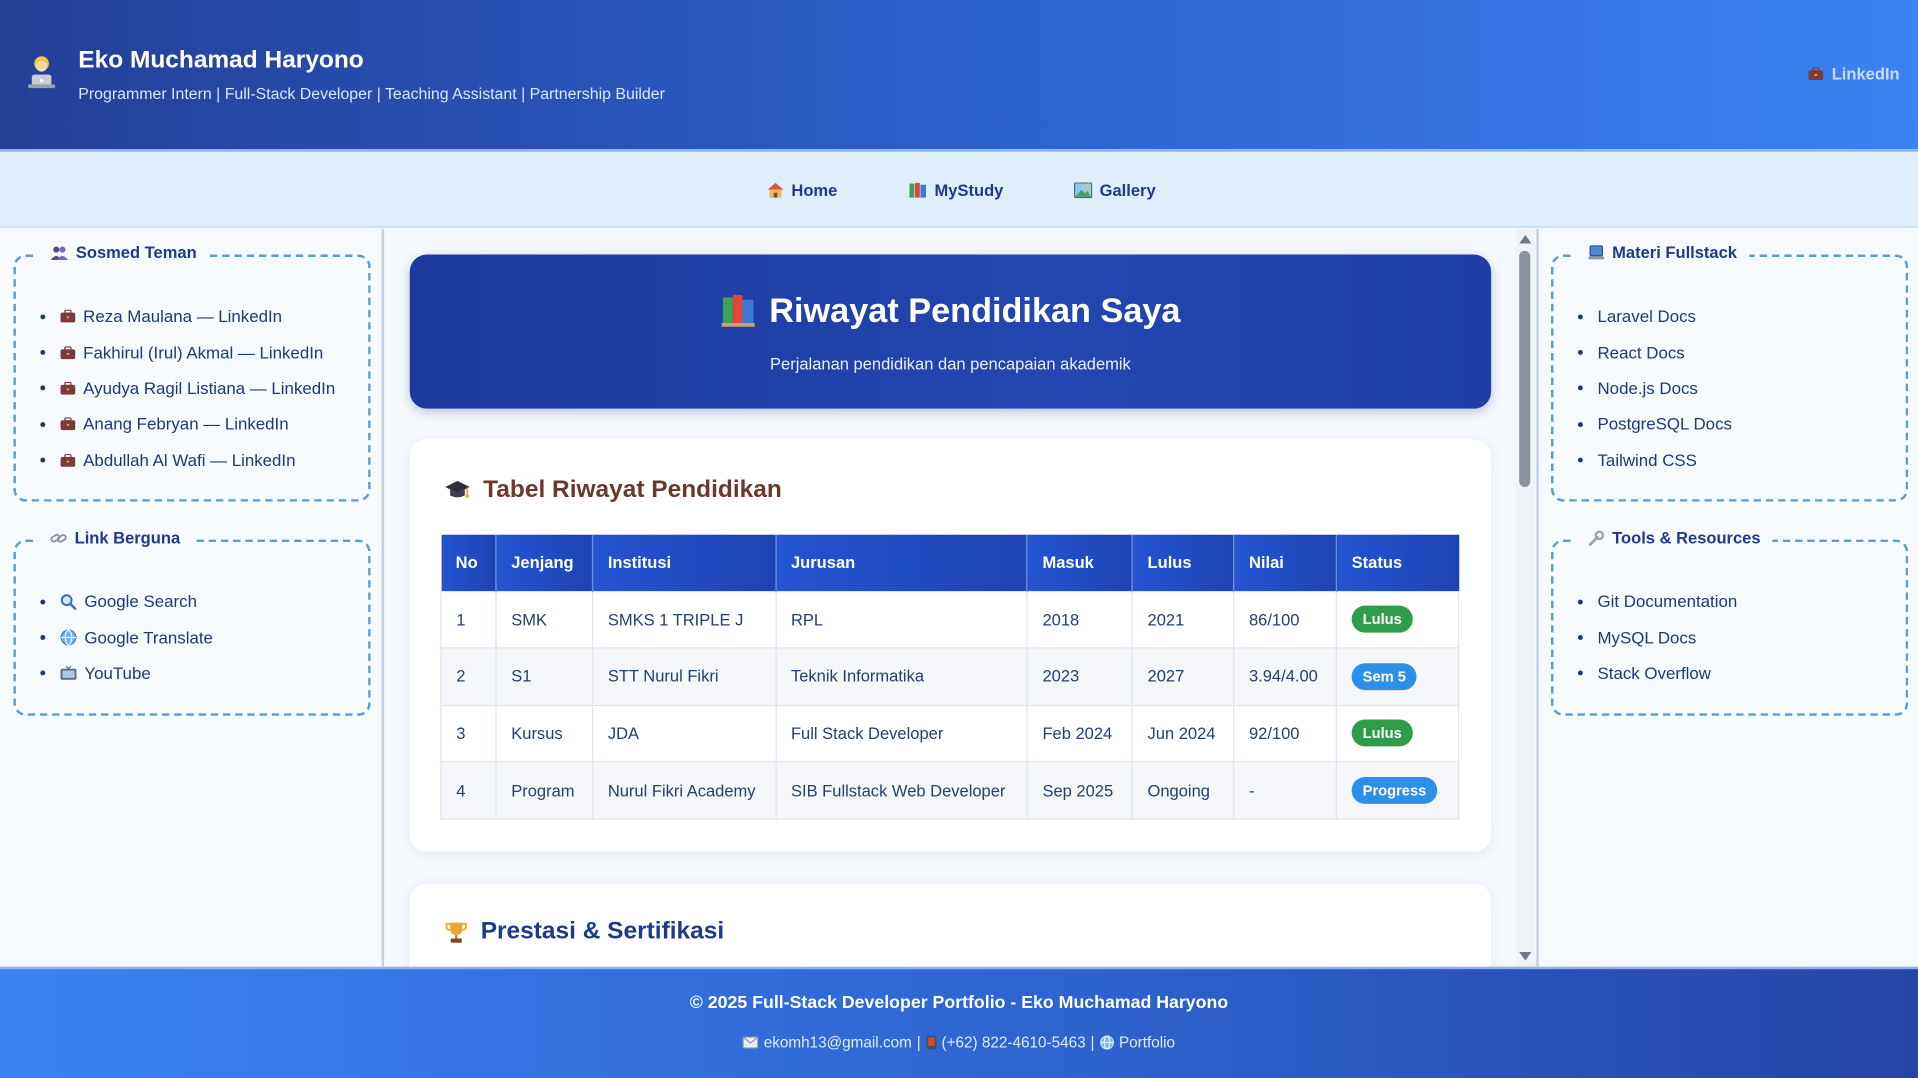 This screenshot has width=1918, height=1078. What do you see at coordinates (1729, 317) in the screenshot?
I see `materi-link: Laravel Docs` at bounding box center [1729, 317].